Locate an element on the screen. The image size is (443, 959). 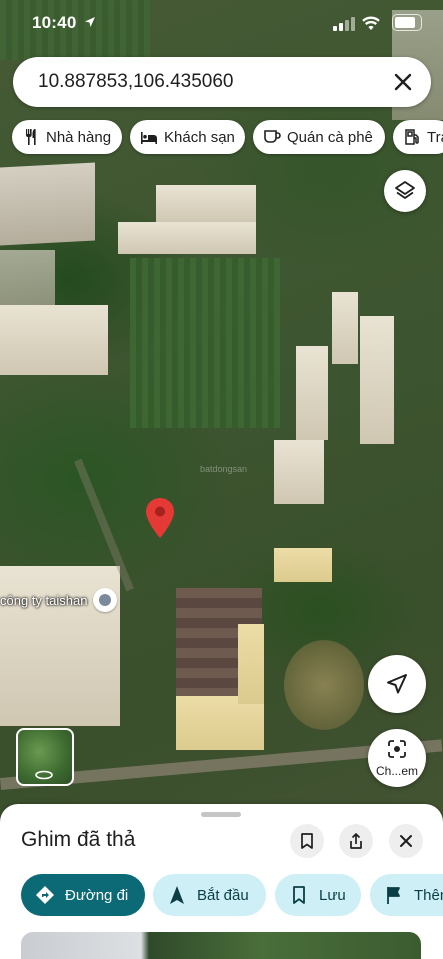
chip-cafes: Quán cà phê is located at coordinates (319, 137).